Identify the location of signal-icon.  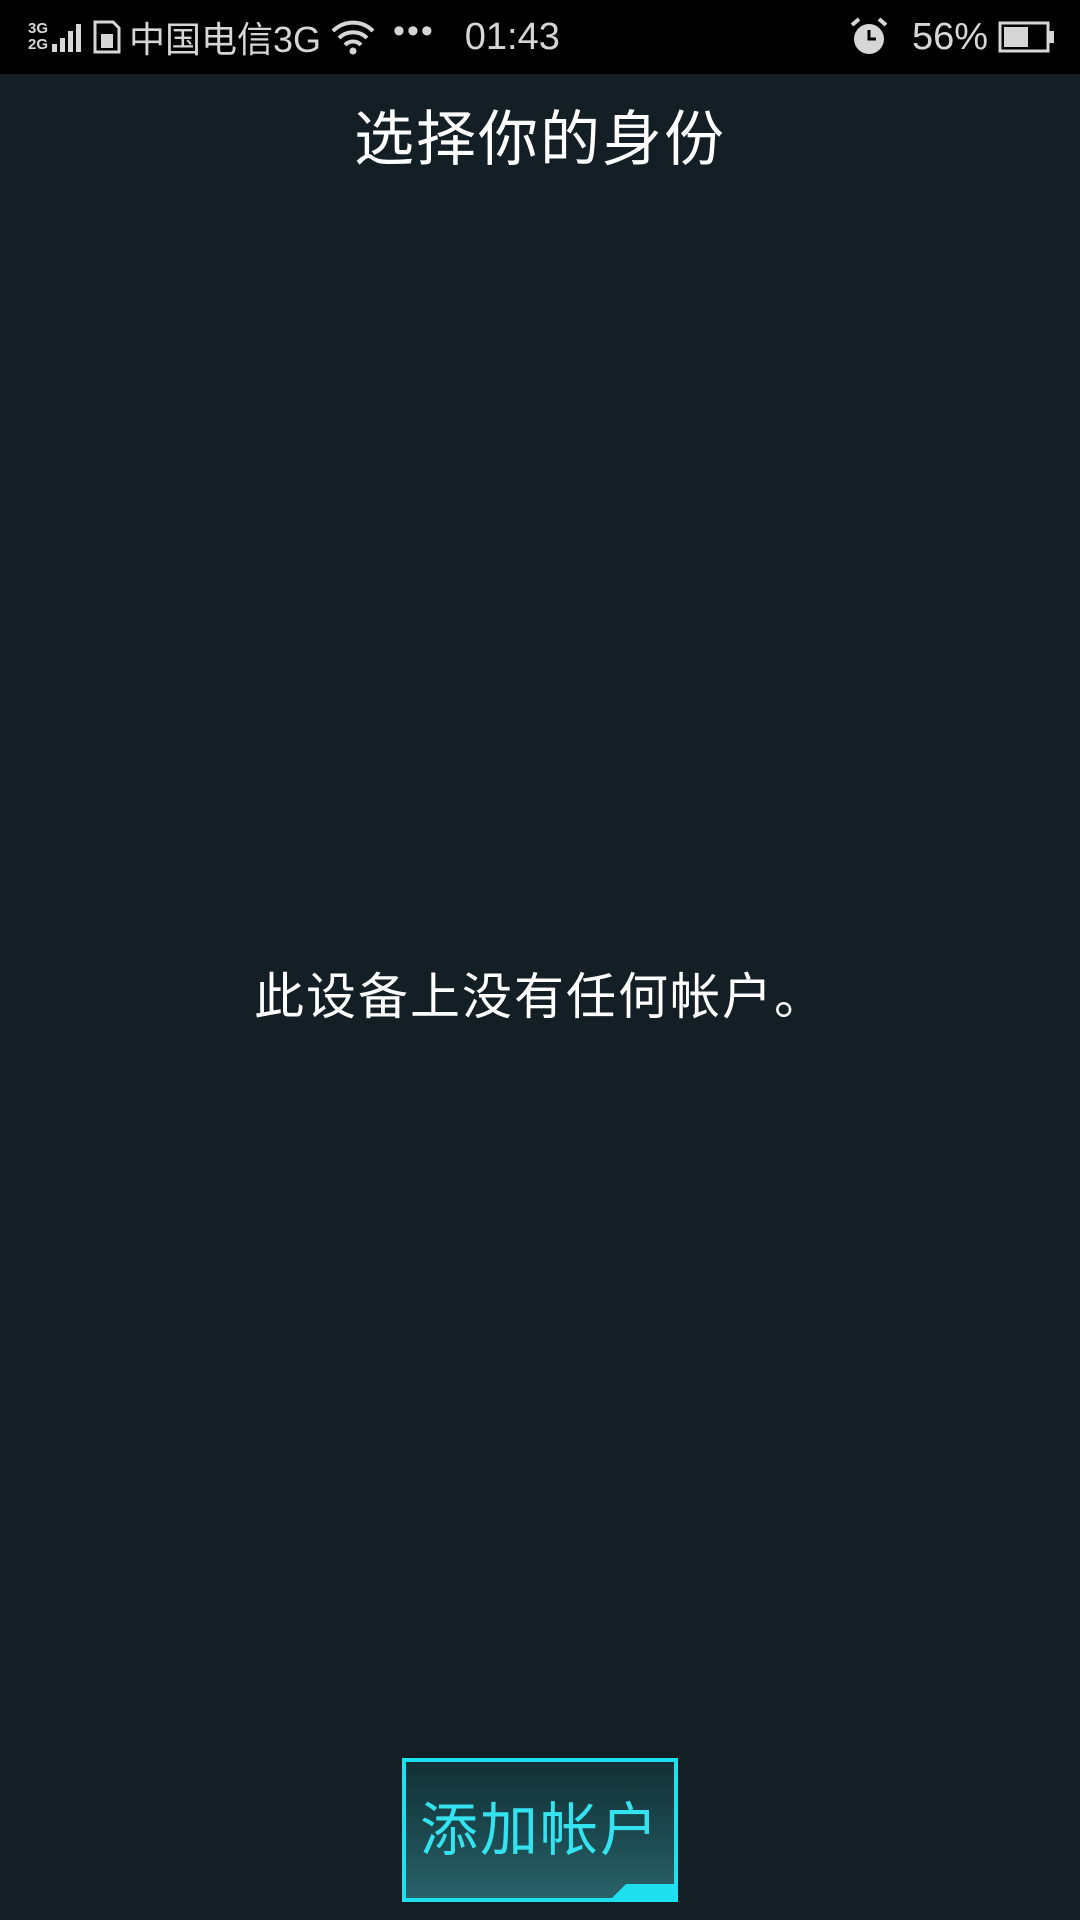
(67, 37).